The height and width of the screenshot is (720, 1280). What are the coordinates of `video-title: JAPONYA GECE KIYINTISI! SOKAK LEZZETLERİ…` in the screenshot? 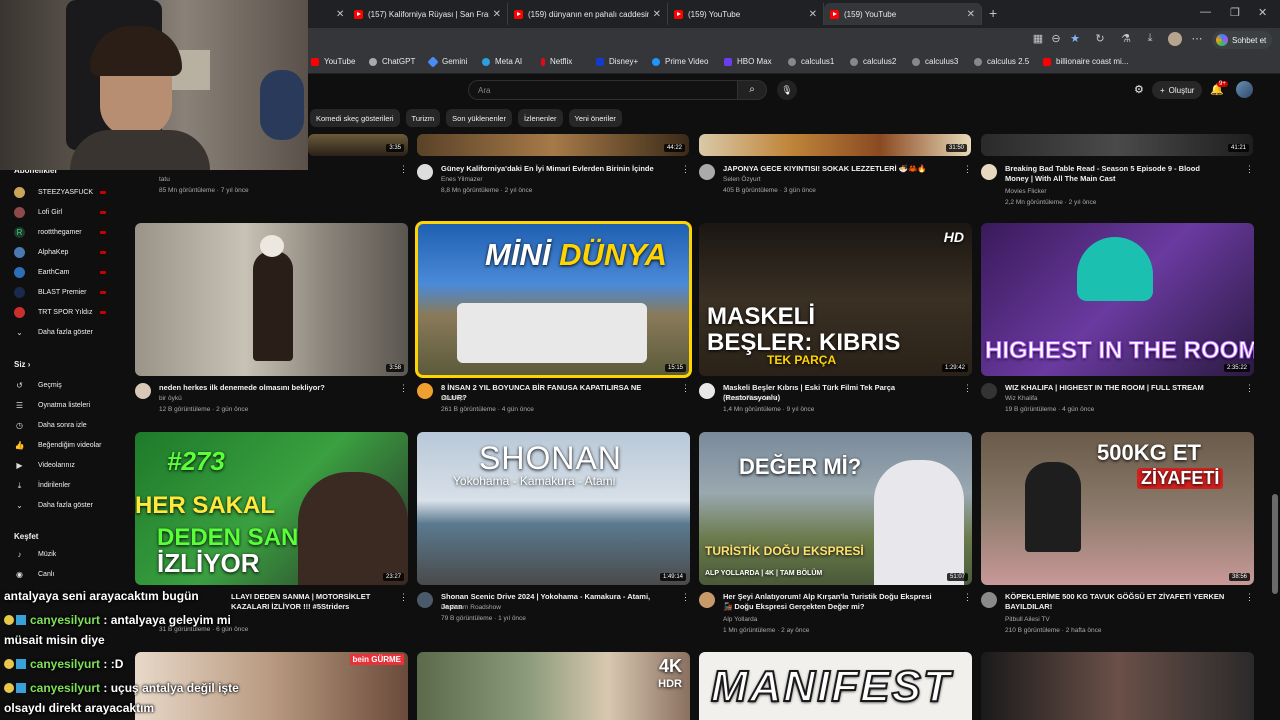 It's located at (833, 169).